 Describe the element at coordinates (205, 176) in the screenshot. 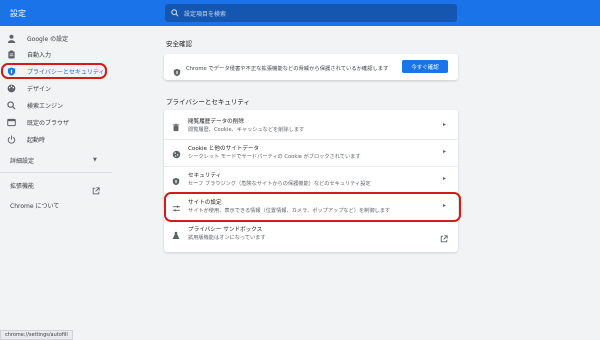

I see `row-title: セキュリティ` at that location.